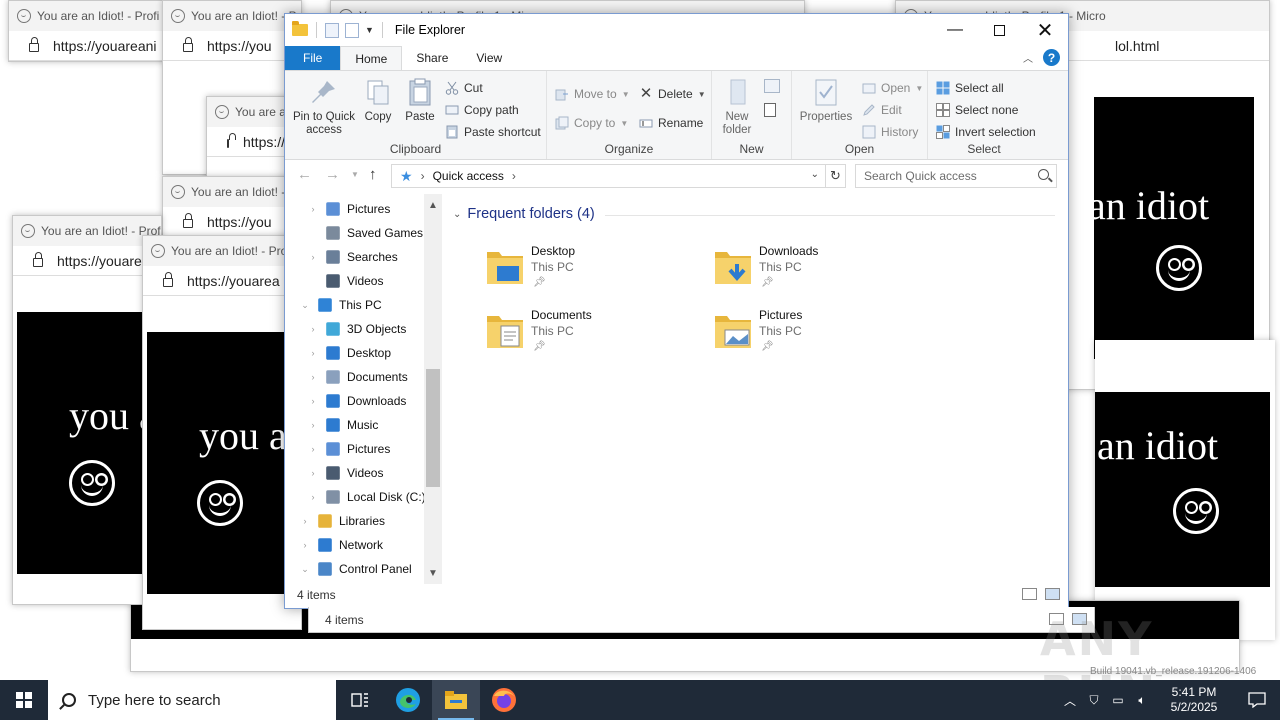 This screenshot has height=720, width=1280. What do you see at coordinates (369, 30) in the screenshot?
I see `quick-access-toolbar-dropdown-icon: ▼` at bounding box center [369, 30].